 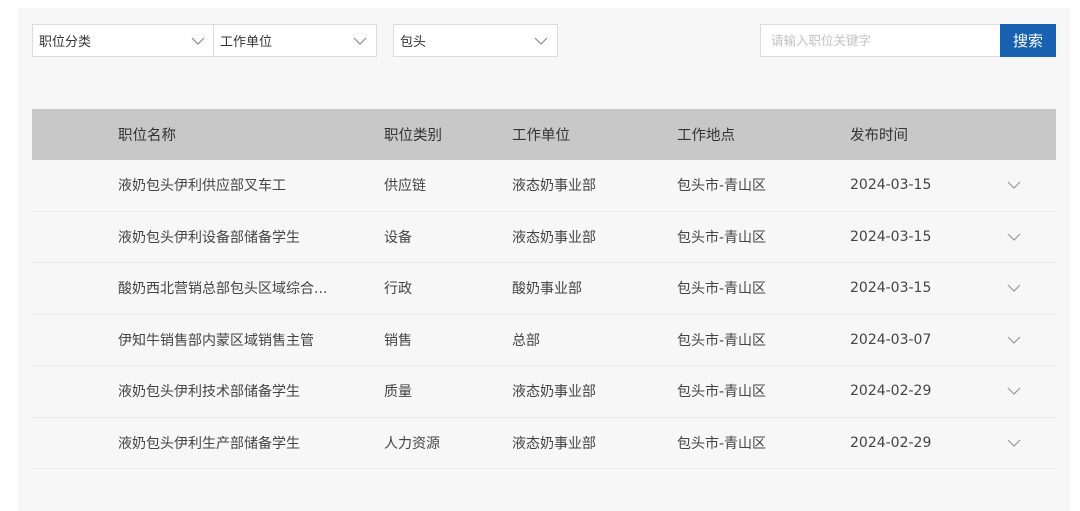 I want to click on job-title: 伊知牛销售部内蒙区域销售主管, so click(x=216, y=340).